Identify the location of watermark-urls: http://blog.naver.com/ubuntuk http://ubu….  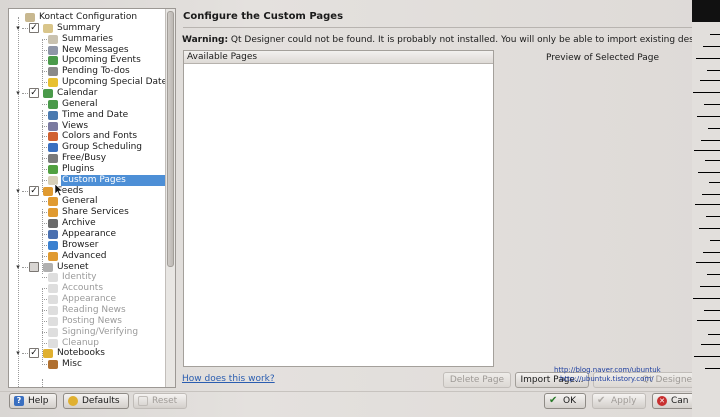
(607, 375).